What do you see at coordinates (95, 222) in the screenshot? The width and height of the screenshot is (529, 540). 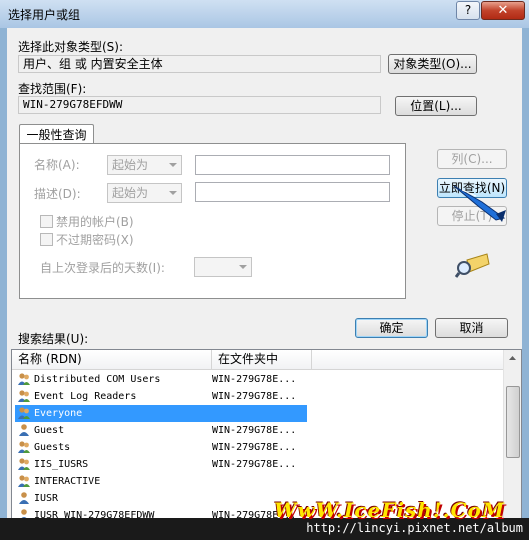 I see `disabled-accounts-label: 禁用的帐户(B)` at bounding box center [95, 222].